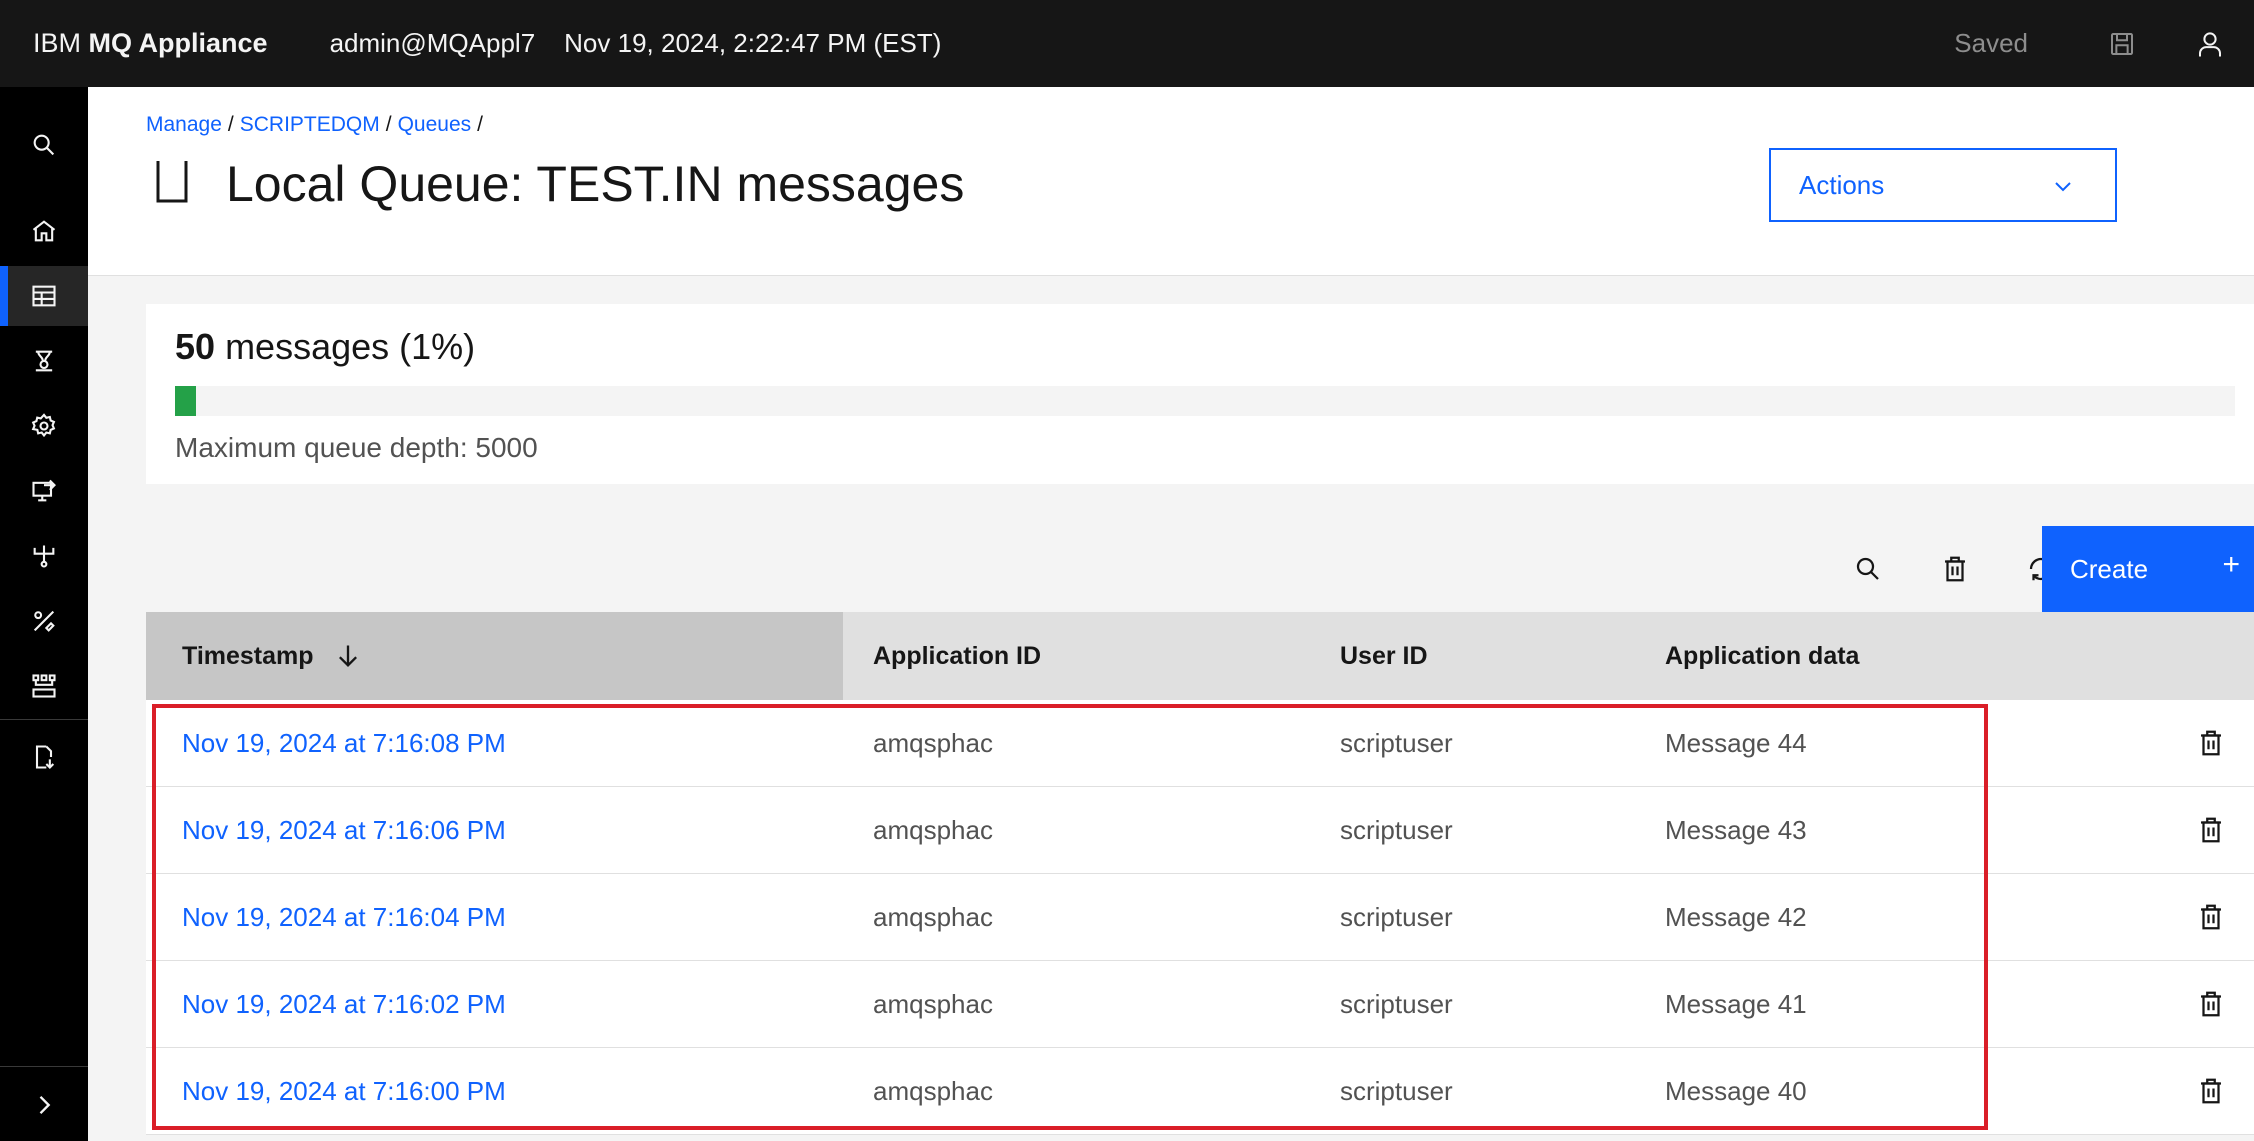  I want to click on breadcrumb-queues: Queues, so click(435, 124).